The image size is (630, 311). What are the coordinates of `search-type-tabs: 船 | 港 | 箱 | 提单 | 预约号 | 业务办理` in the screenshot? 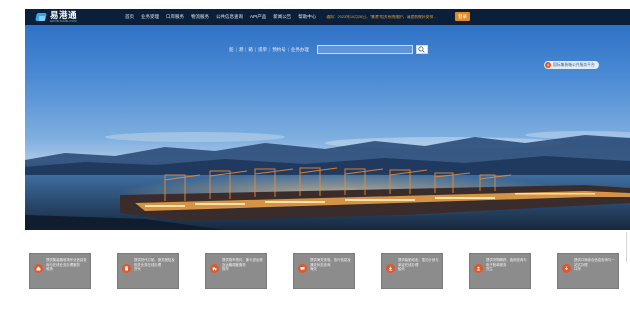 It's located at (269, 49).